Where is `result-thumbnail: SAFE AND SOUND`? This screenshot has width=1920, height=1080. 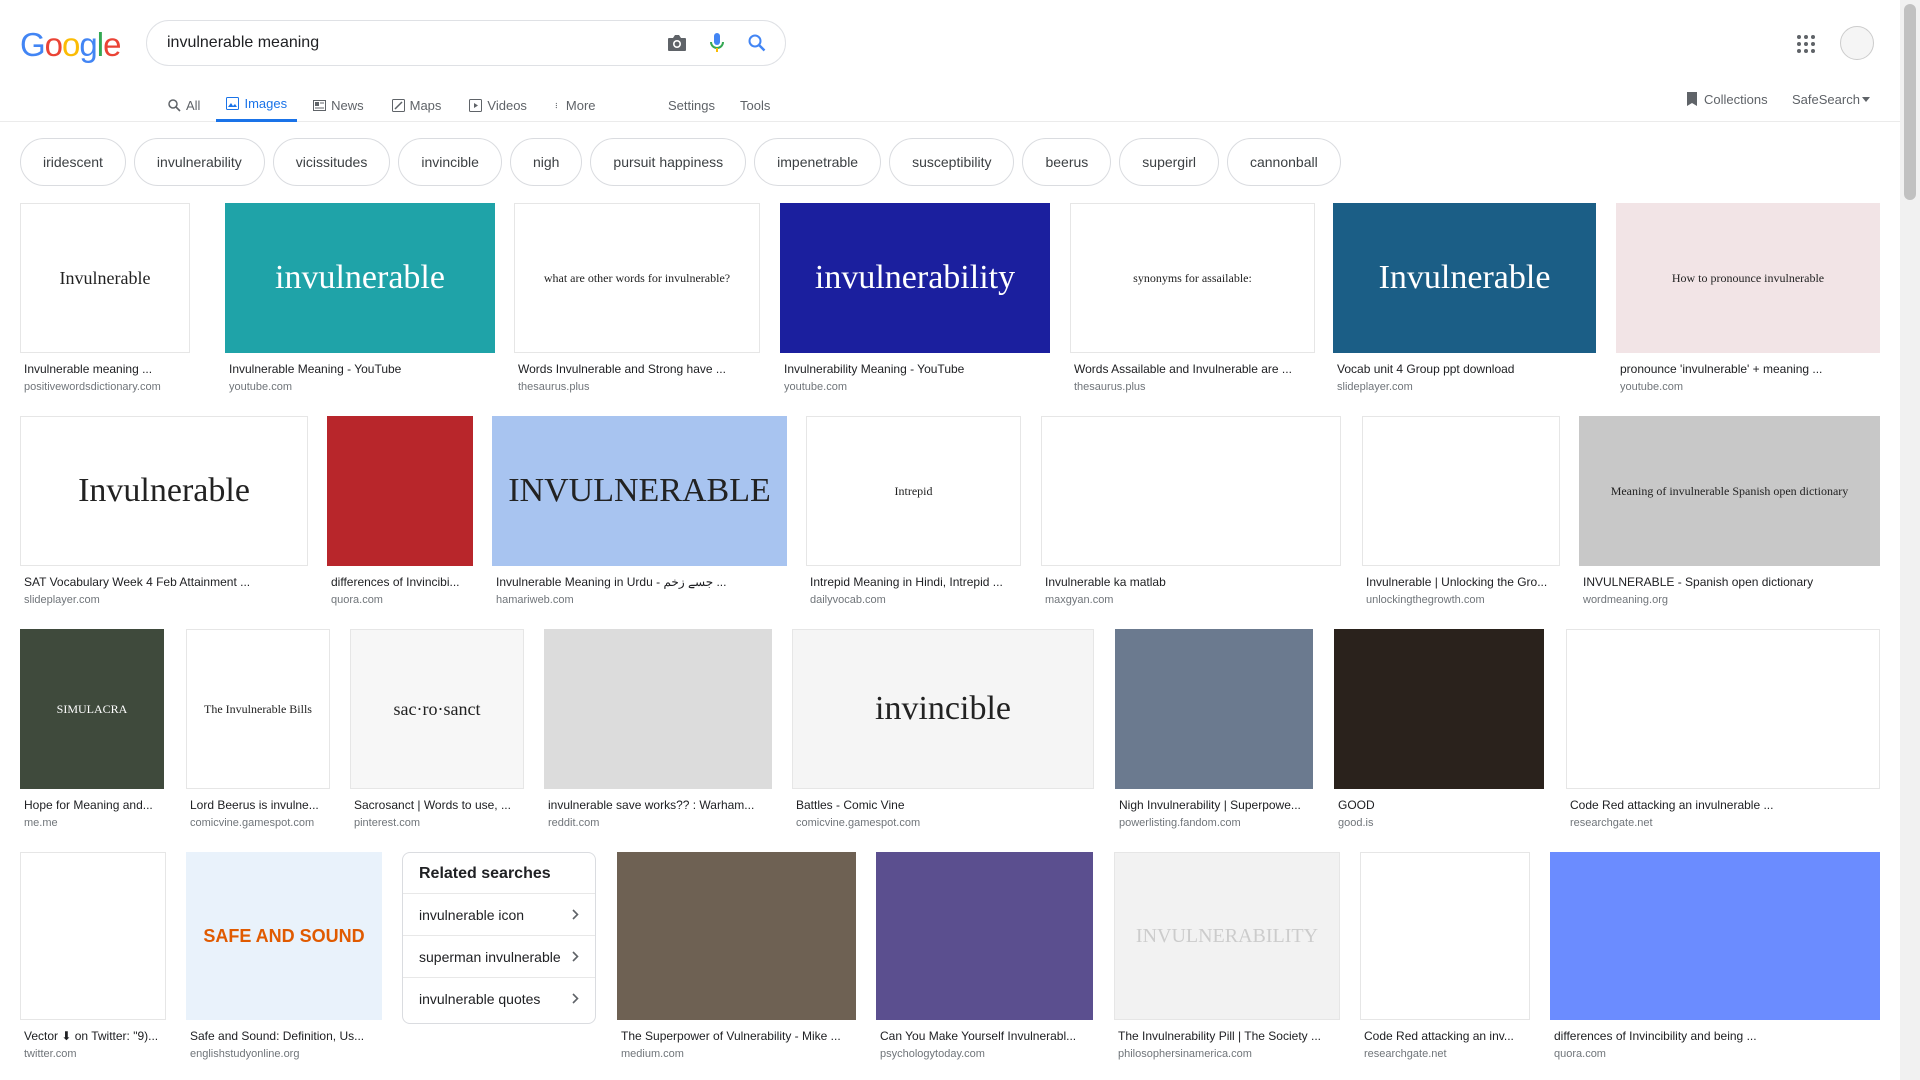
result-thumbnail: SAFE AND SOUND is located at coordinates (284, 936).